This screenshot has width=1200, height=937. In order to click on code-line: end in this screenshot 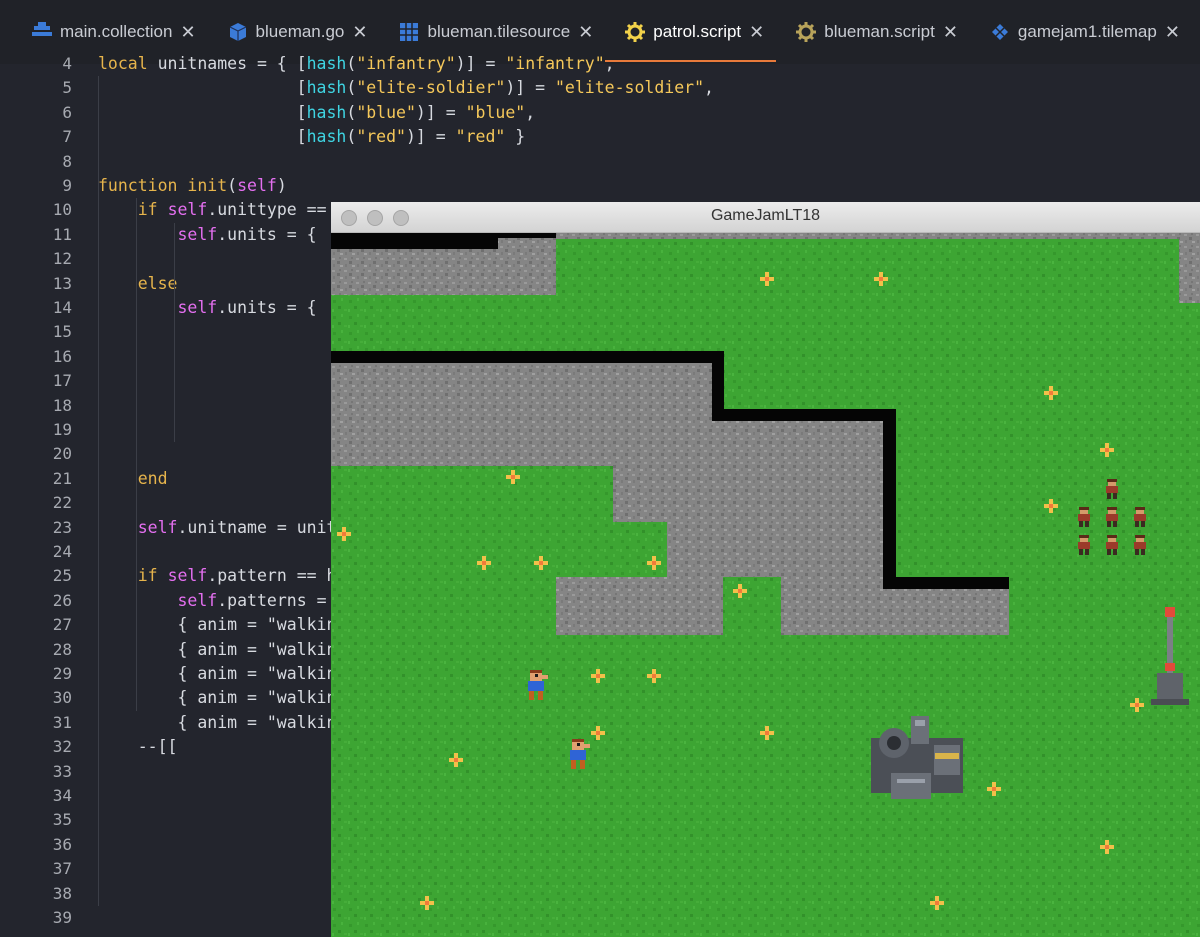, I will do `click(152, 478)`.